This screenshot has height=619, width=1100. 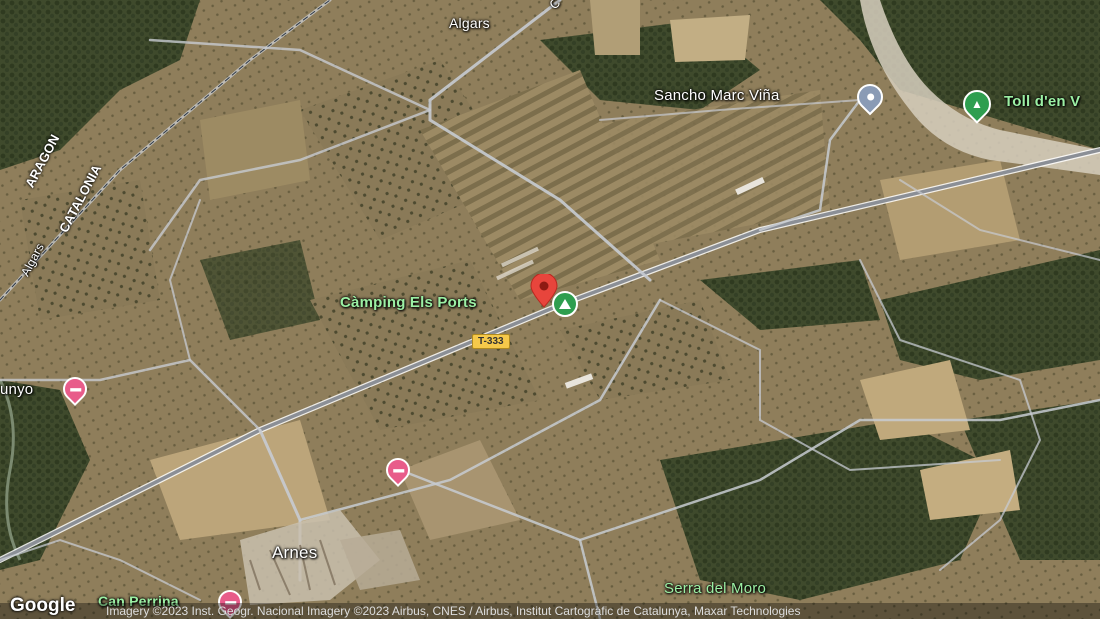 What do you see at coordinates (408, 302) in the screenshot?
I see `place-label-camping: Càmping Els Ports` at bounding box center [408, 302].